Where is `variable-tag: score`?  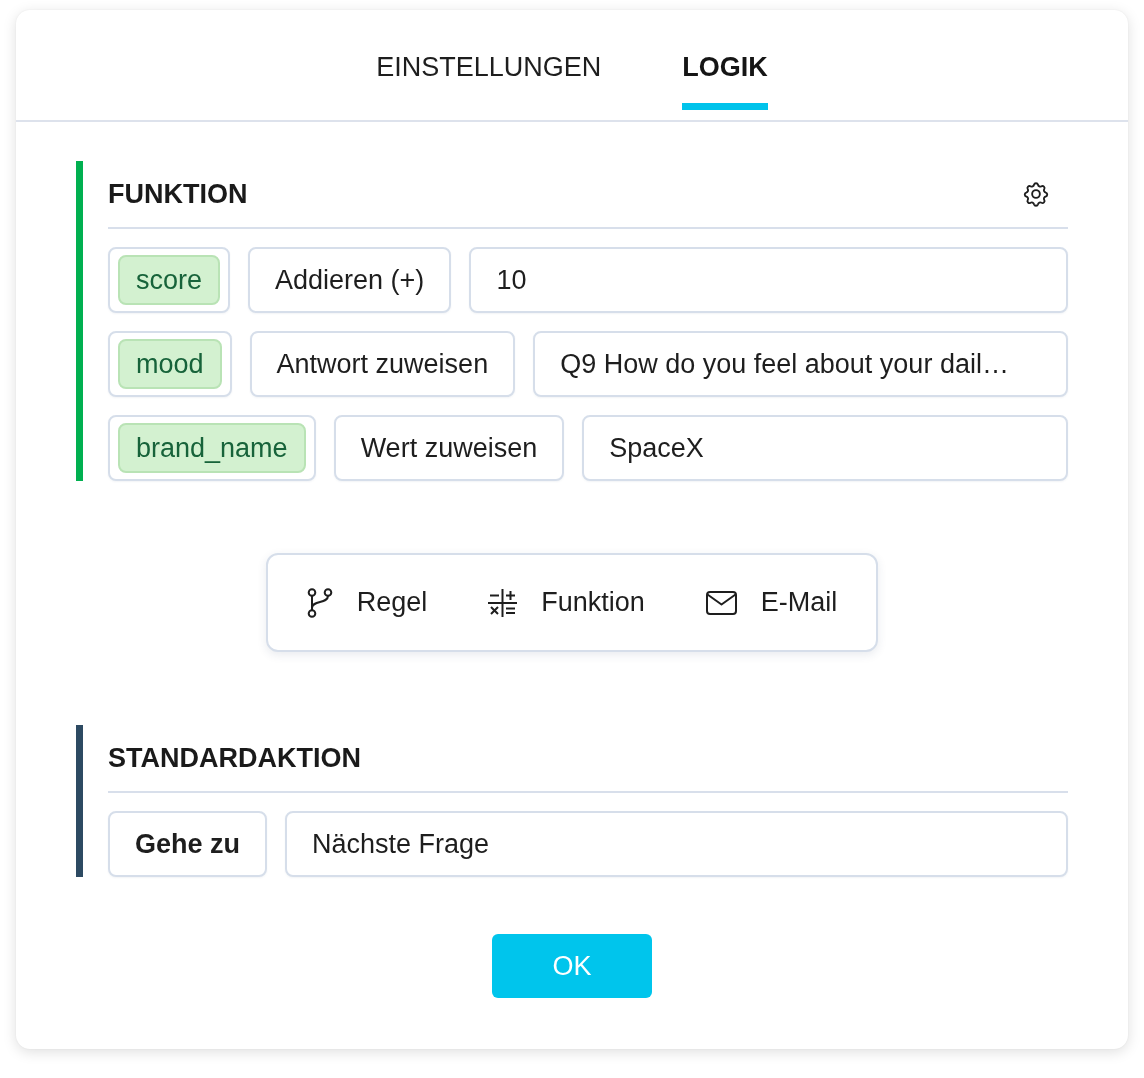
variable-tag: score is located at coordinates (169, 280).